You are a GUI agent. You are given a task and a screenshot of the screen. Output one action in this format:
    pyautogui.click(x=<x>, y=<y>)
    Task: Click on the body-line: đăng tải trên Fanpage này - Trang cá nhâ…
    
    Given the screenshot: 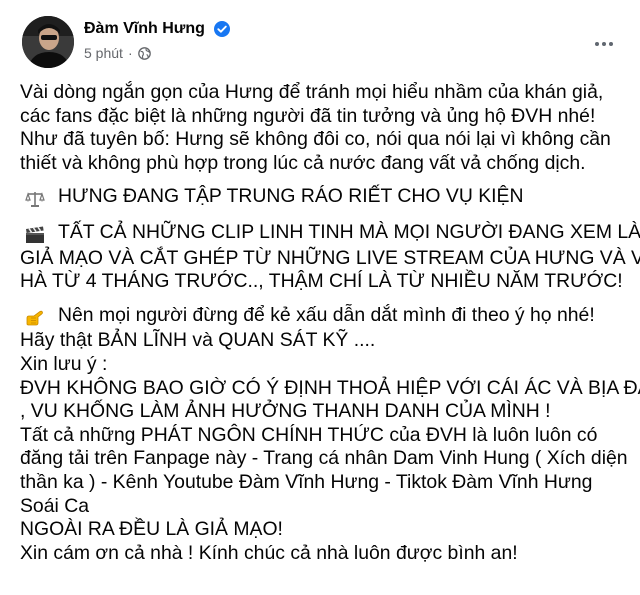 What is the action you would take?
    pyautogui.click(x=324, y=458)
    